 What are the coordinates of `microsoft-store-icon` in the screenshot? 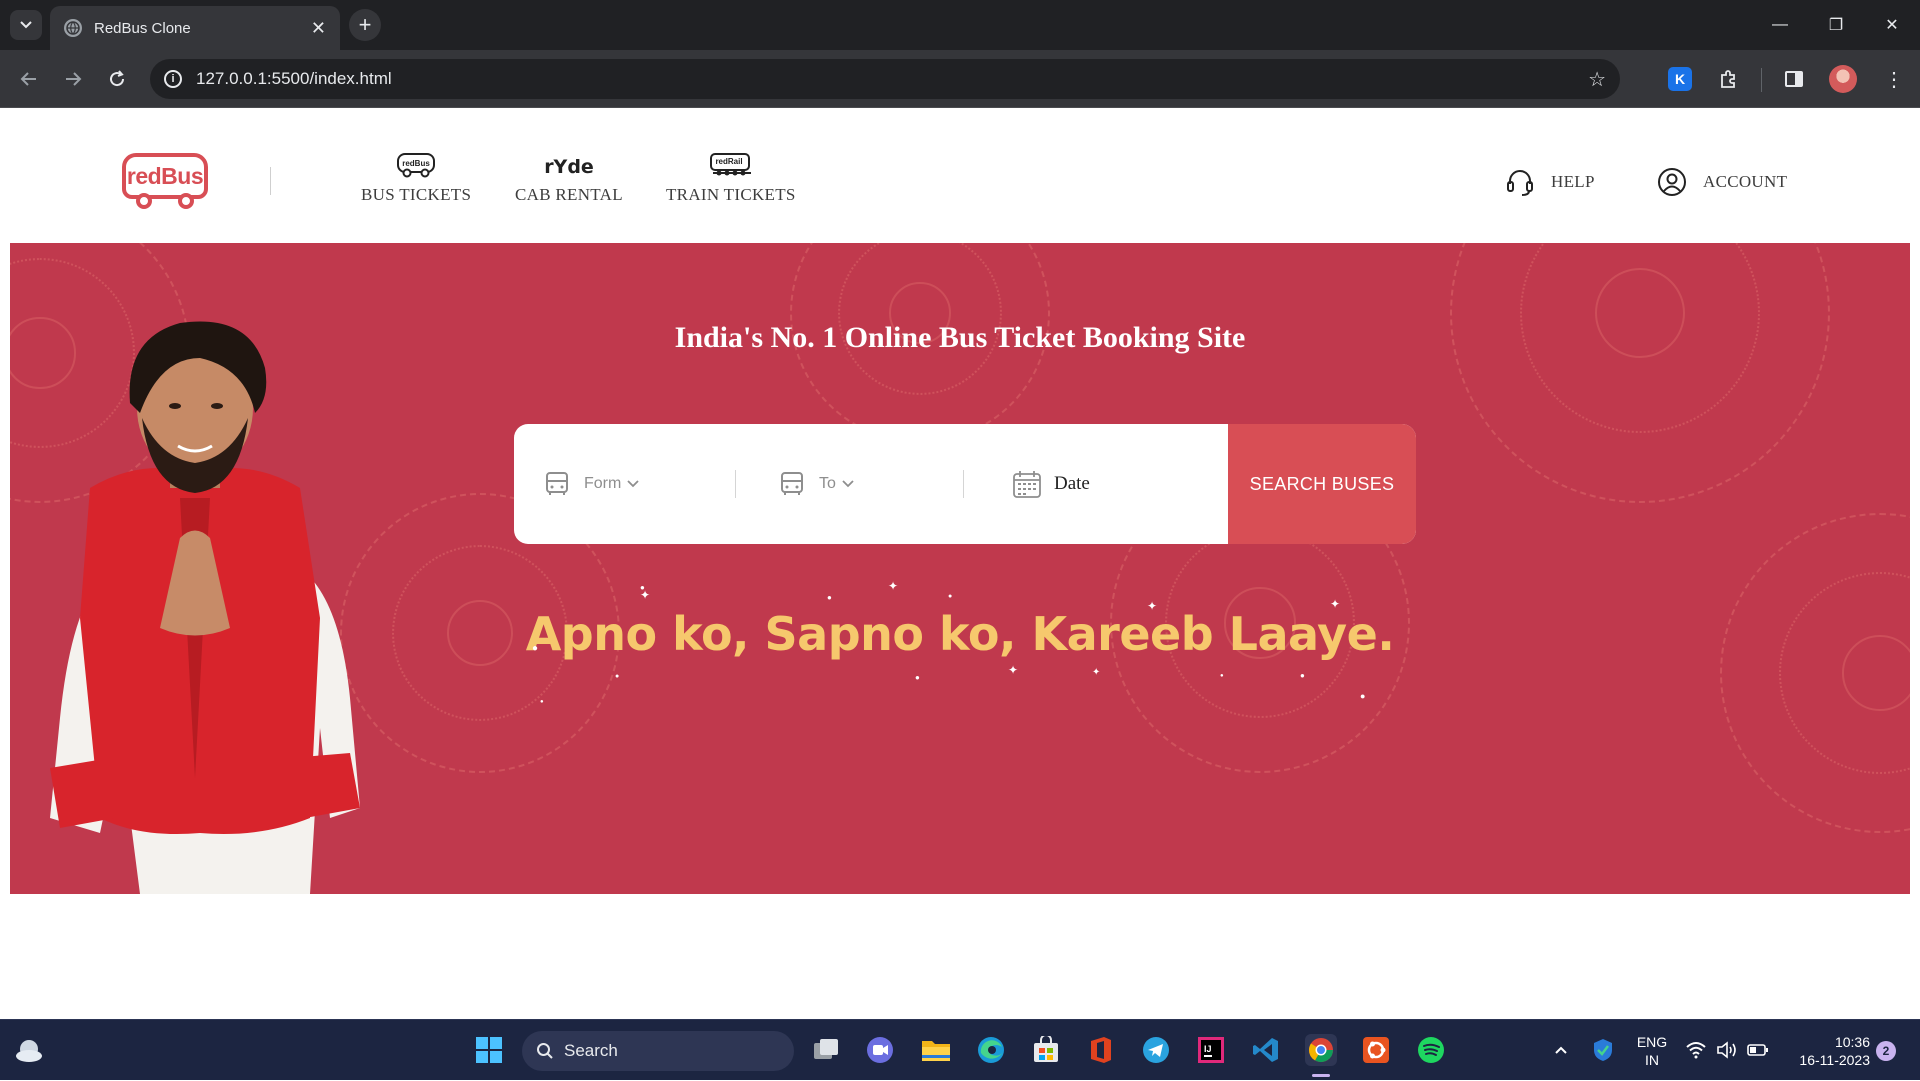 It's located at (1046, 1050).